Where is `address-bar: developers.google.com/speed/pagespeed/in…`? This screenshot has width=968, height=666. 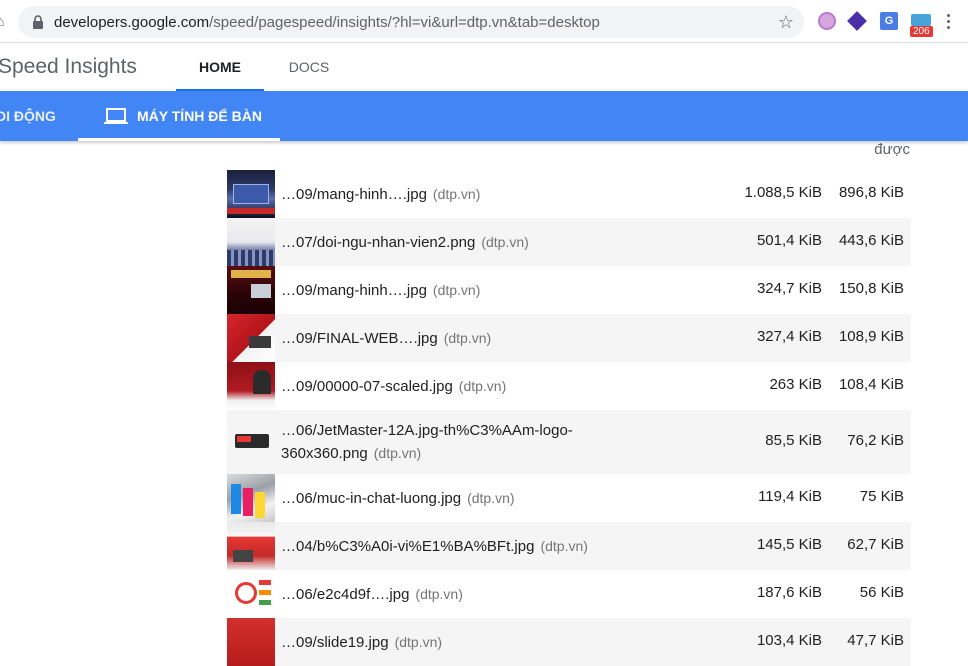
address-bar: developers.google.com/speed/pagespeed/in… is located at coordinates (411, 22).